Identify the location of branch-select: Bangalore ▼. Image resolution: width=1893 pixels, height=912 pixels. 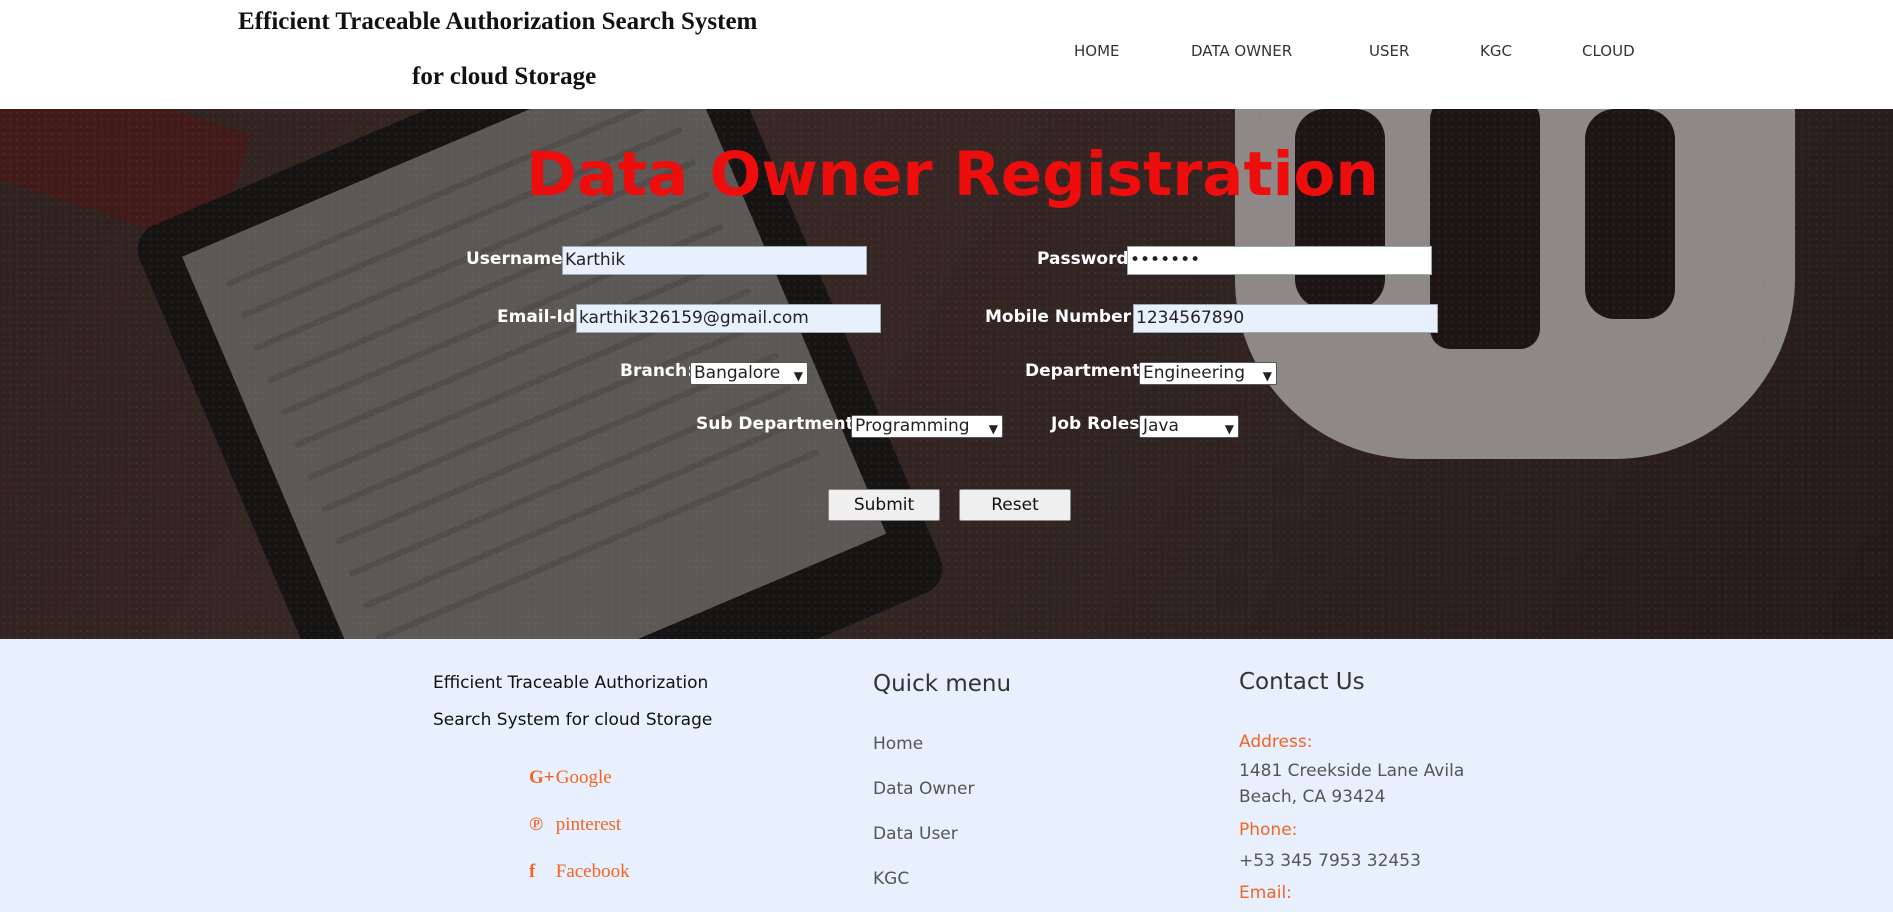
(749, 373).